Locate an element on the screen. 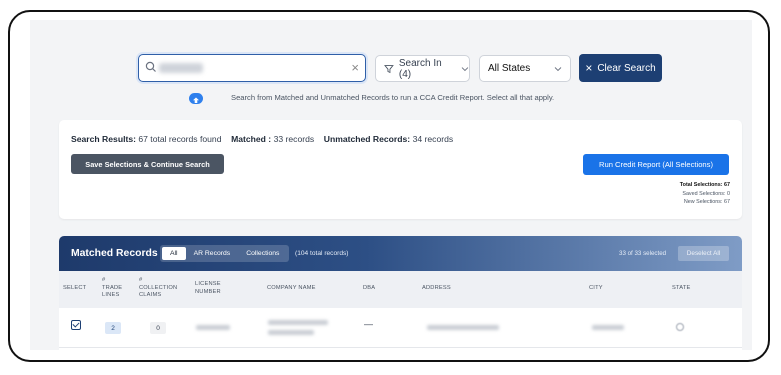 The height and width of the screenshot is (375, 781). license-number-redacted is located at coordinates (213, 327).